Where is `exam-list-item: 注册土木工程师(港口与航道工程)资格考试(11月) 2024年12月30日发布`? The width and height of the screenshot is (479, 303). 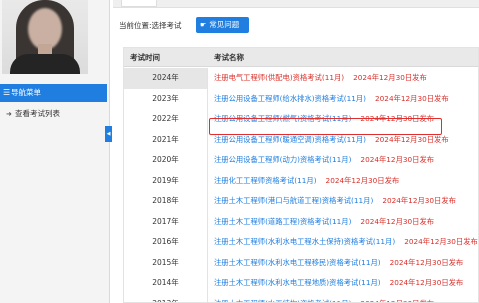
exam-list-item: 注册土木工程师(港口与航道工程)资格考试(11月) 2024年12月30日发布 is located at coordinates (346, 201).